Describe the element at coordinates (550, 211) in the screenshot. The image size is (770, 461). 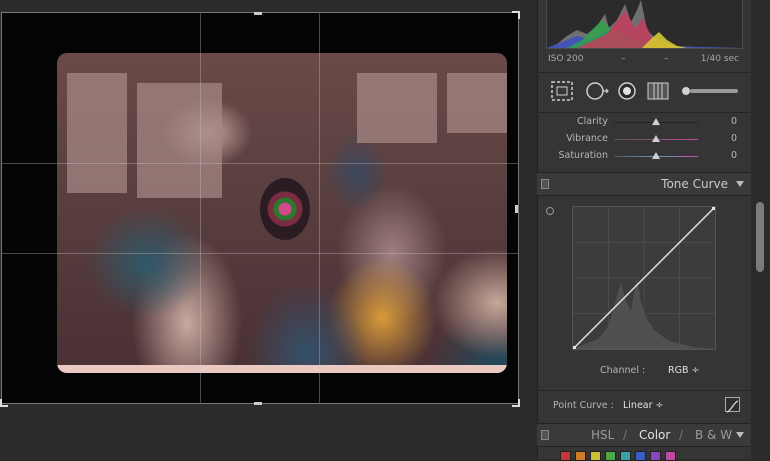
I see `target-adjustment-icon` at that location.